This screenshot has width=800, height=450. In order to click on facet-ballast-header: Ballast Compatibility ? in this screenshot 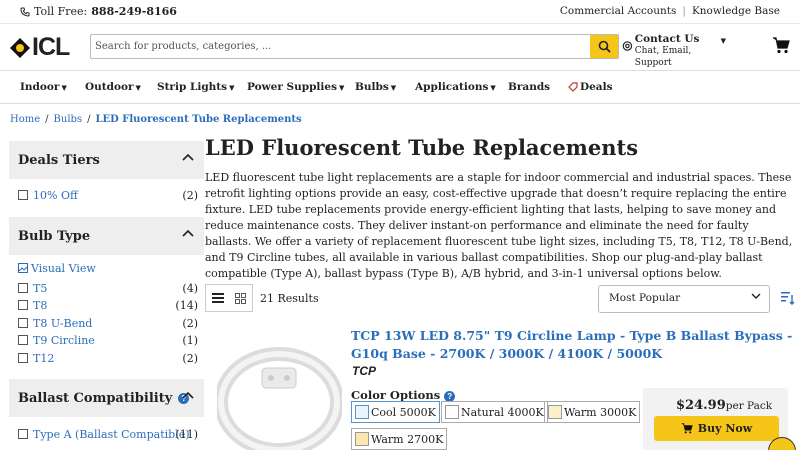, I will do `click(106, 398)`.